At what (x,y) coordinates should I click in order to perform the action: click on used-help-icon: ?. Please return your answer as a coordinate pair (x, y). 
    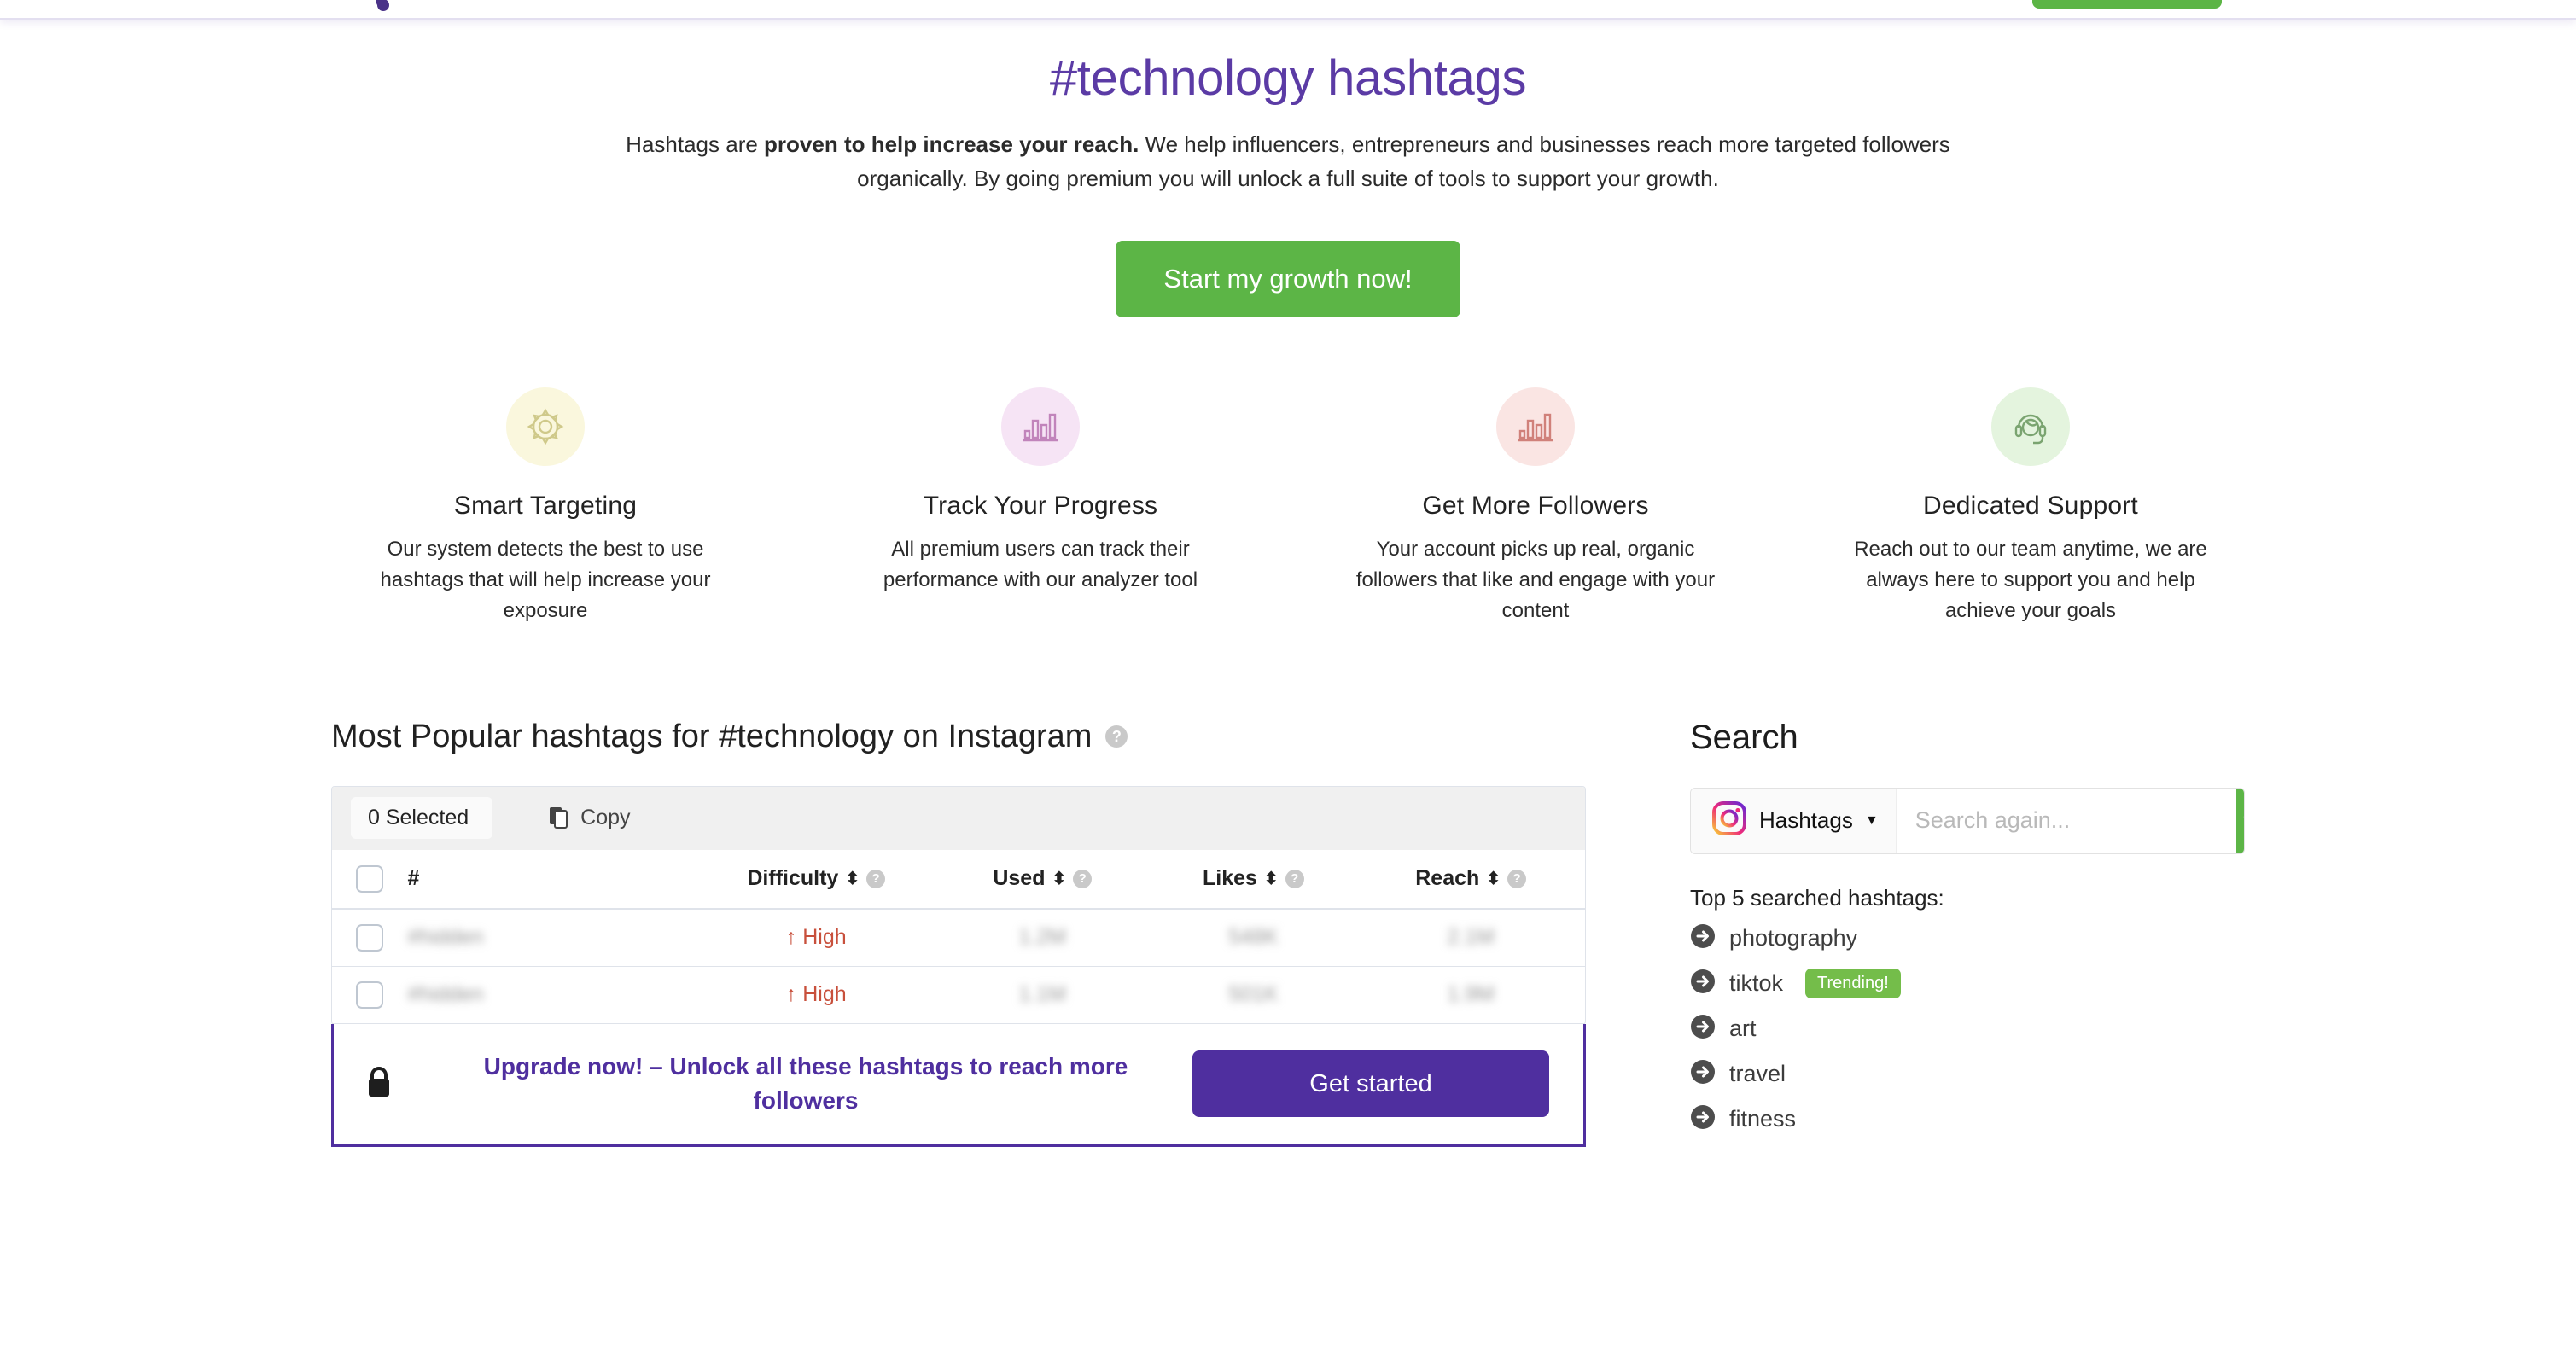
    Looking at the image, I should click on (1083, 879).